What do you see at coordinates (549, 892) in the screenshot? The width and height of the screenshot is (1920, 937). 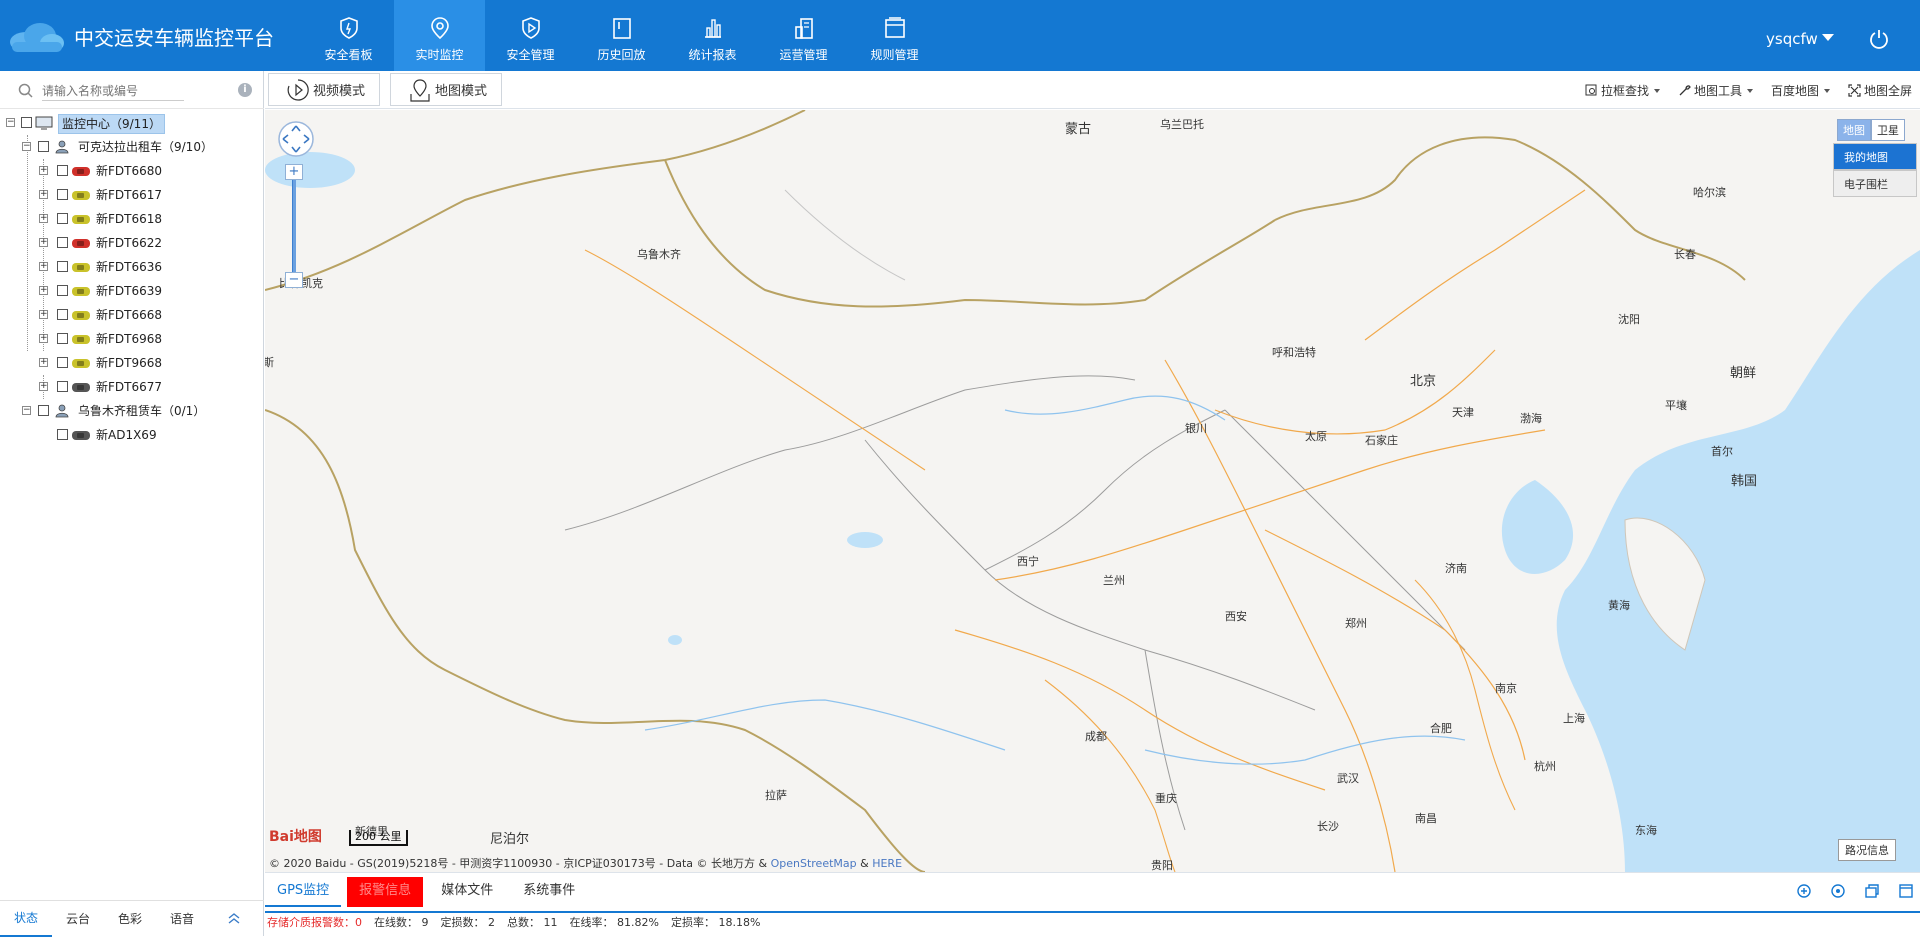 I see `tab-system-events: 系统事件` at bounding box center [549, 892].